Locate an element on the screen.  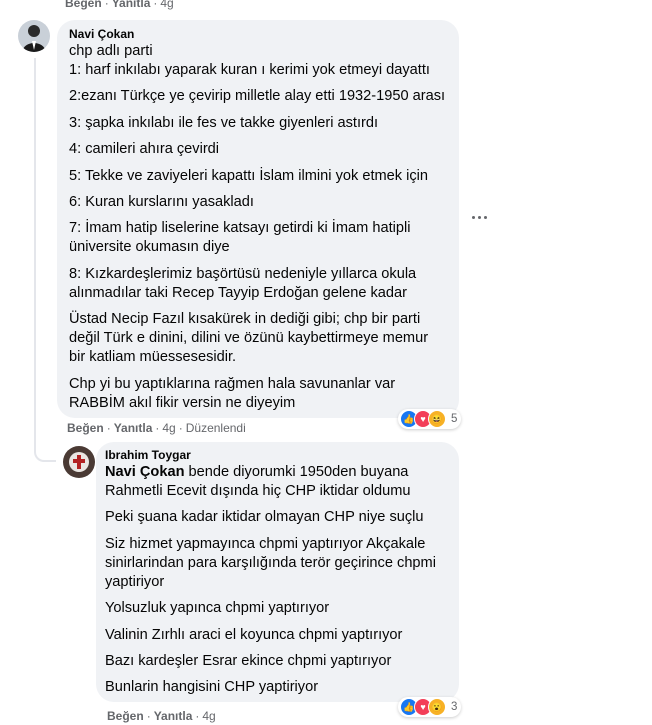
comment-paragraph: Bunlarin hangisini CHP yaptiriyor is located at coordinates (278, 687).